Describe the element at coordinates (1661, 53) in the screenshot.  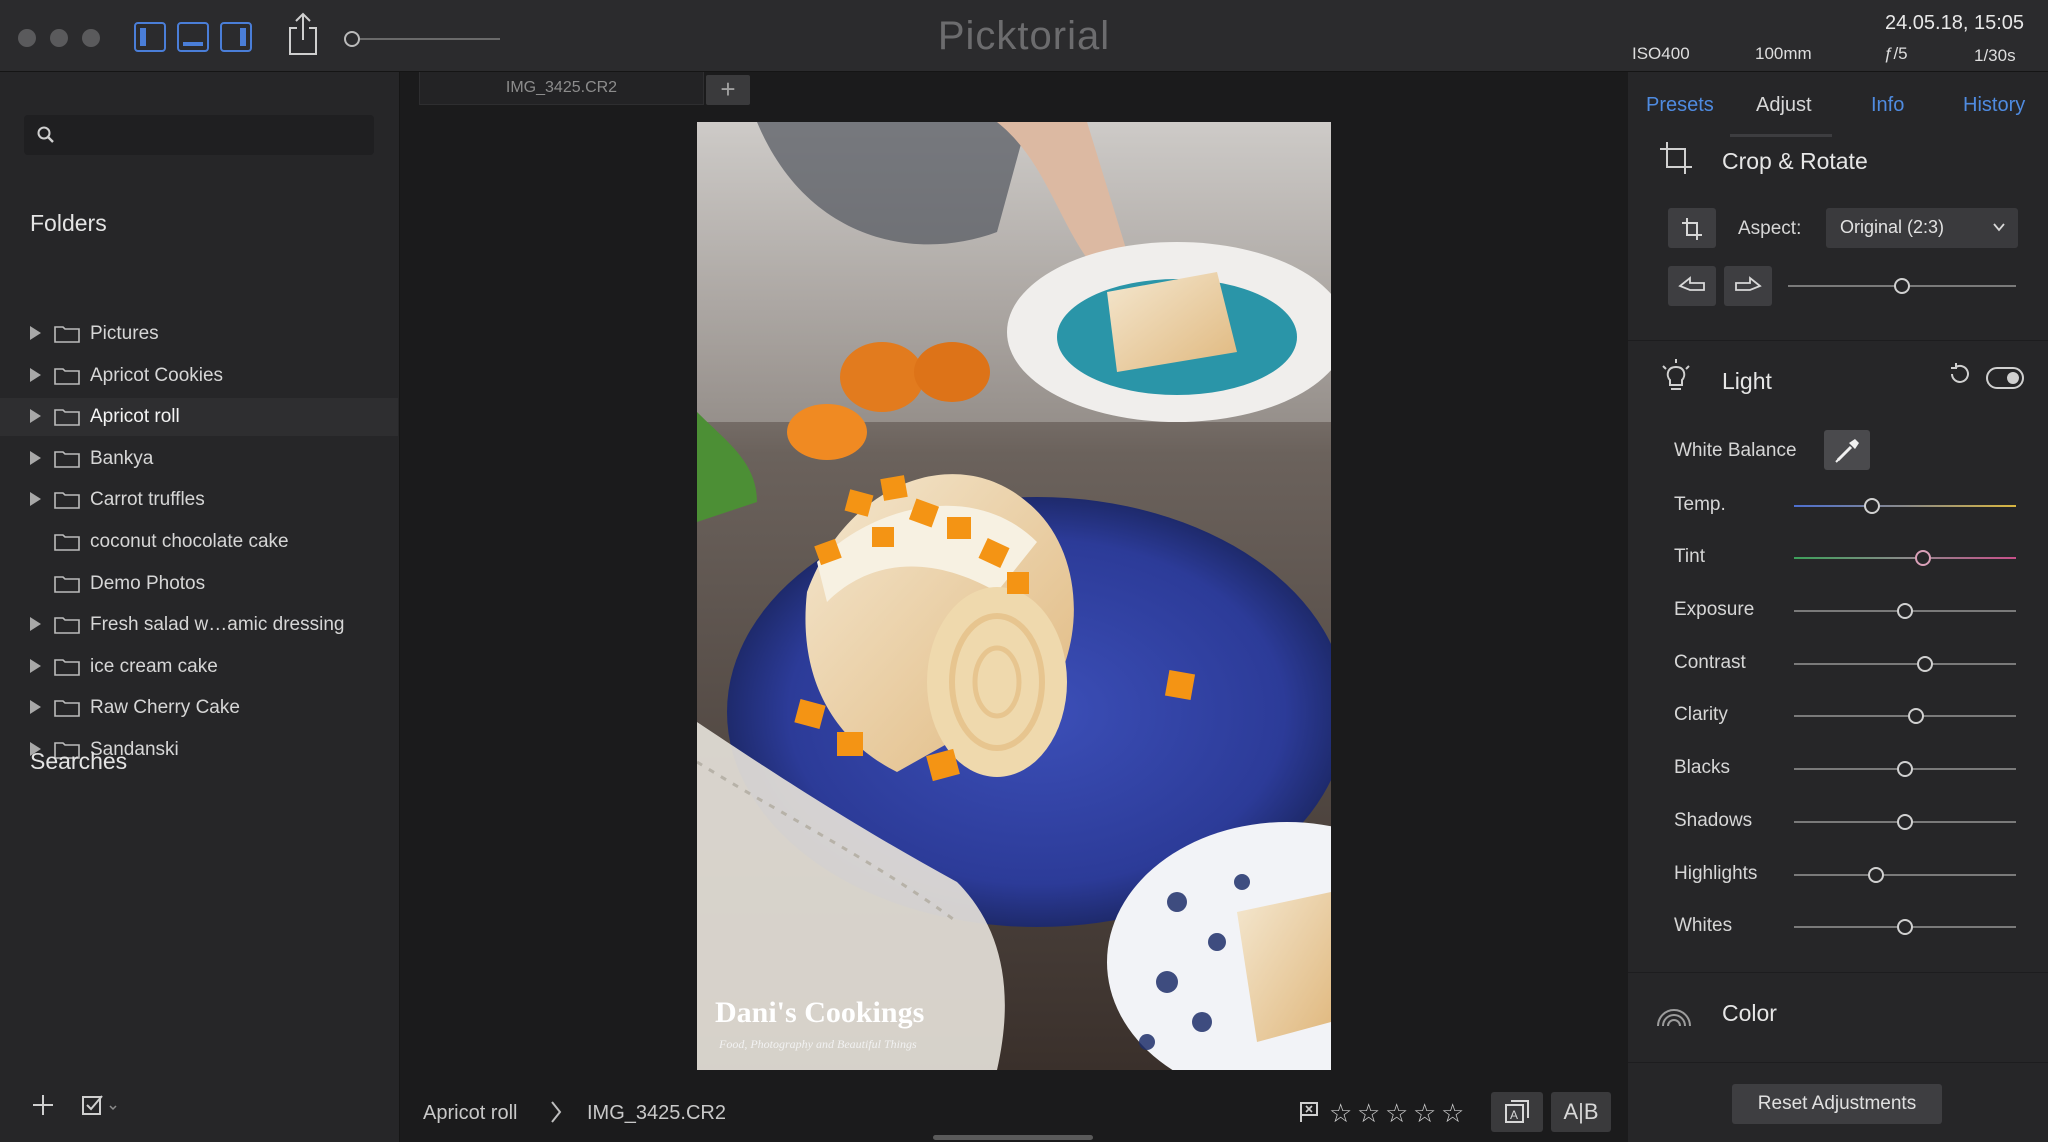
I see `iso-readout: ISO400` at that location.